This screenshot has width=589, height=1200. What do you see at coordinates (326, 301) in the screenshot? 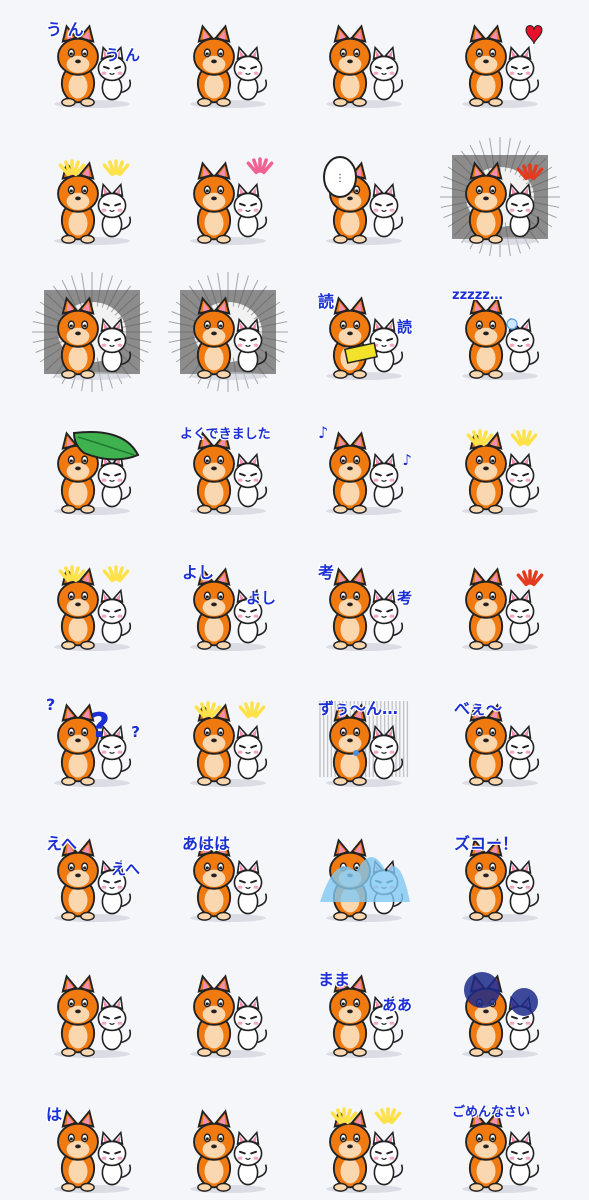
I see `sticker-caption: 読` at bounding box center [326, 301].